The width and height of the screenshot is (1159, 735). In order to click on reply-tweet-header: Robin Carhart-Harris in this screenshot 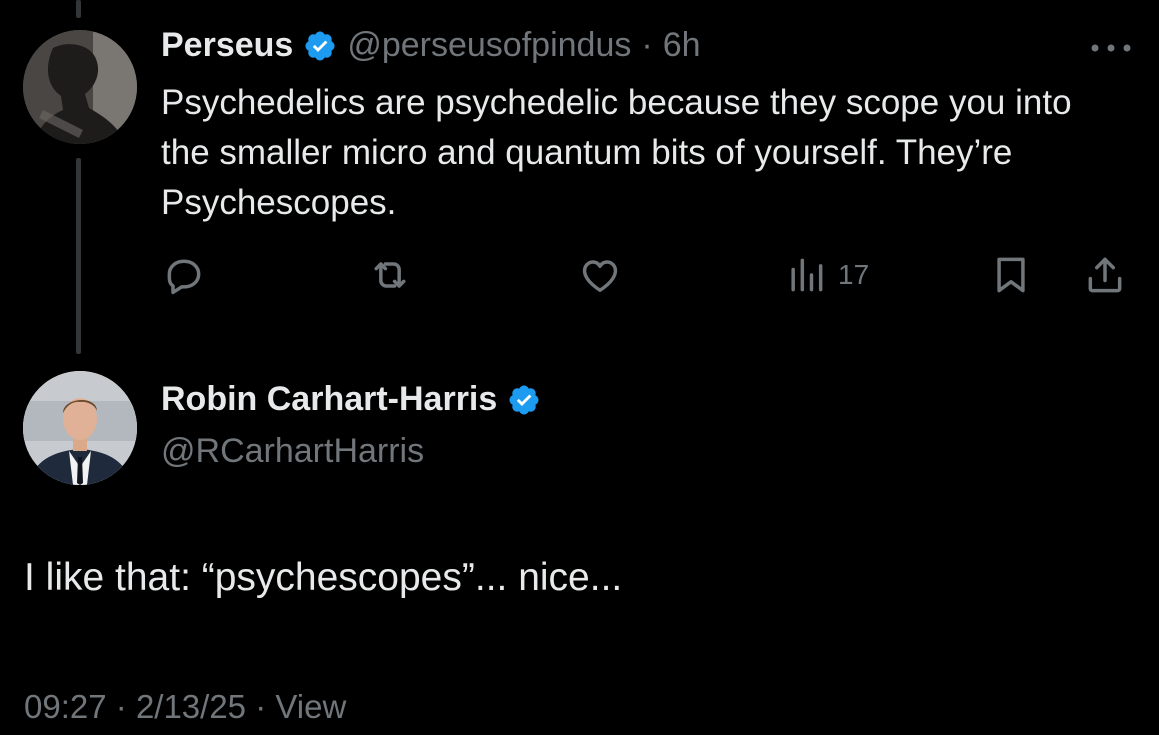, I will do `click(351, 399)`.